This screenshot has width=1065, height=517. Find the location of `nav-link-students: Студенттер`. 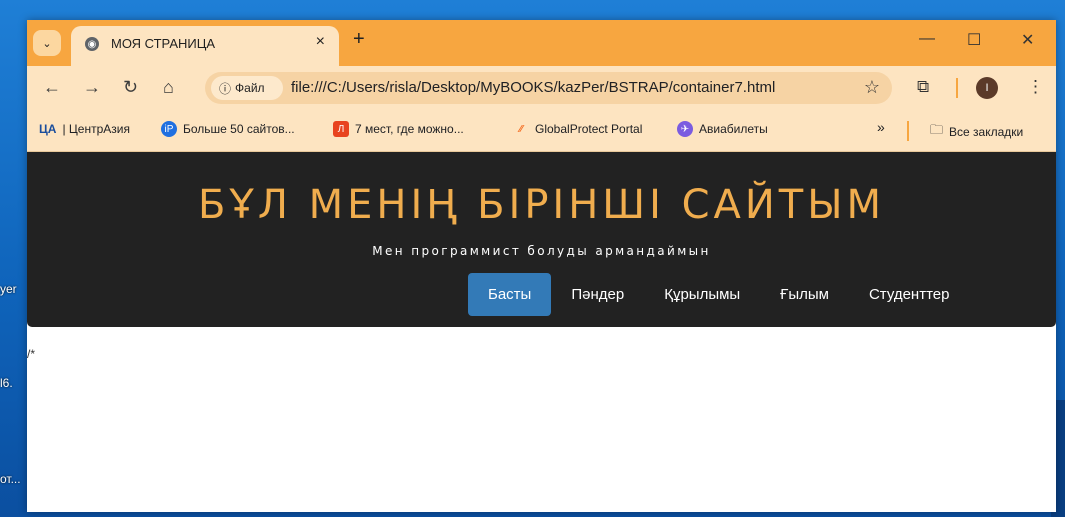

nav-link-students: Студенттер is located at coordinates (909, 294).